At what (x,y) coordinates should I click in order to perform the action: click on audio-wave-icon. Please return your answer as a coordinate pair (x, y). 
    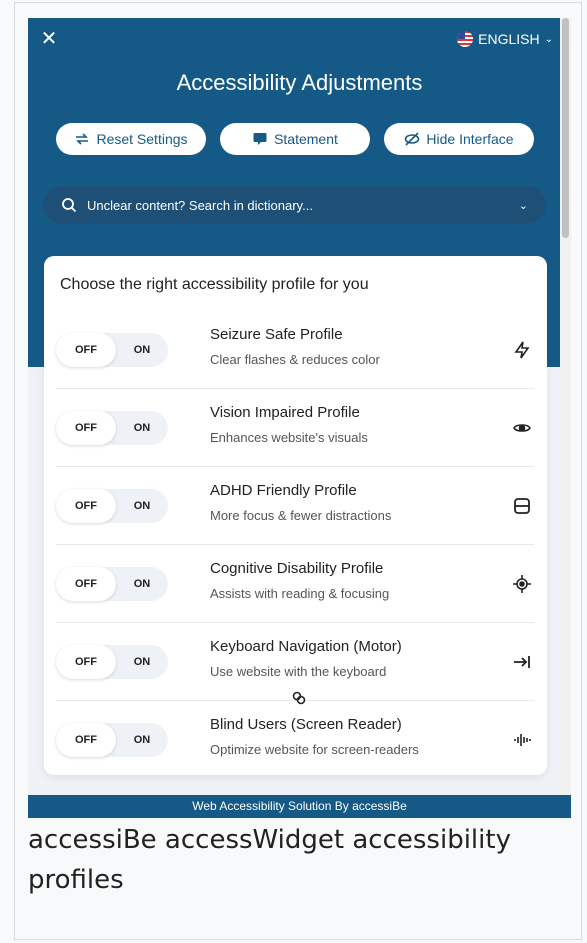
    Looking at the image, I should click on (522, 740).